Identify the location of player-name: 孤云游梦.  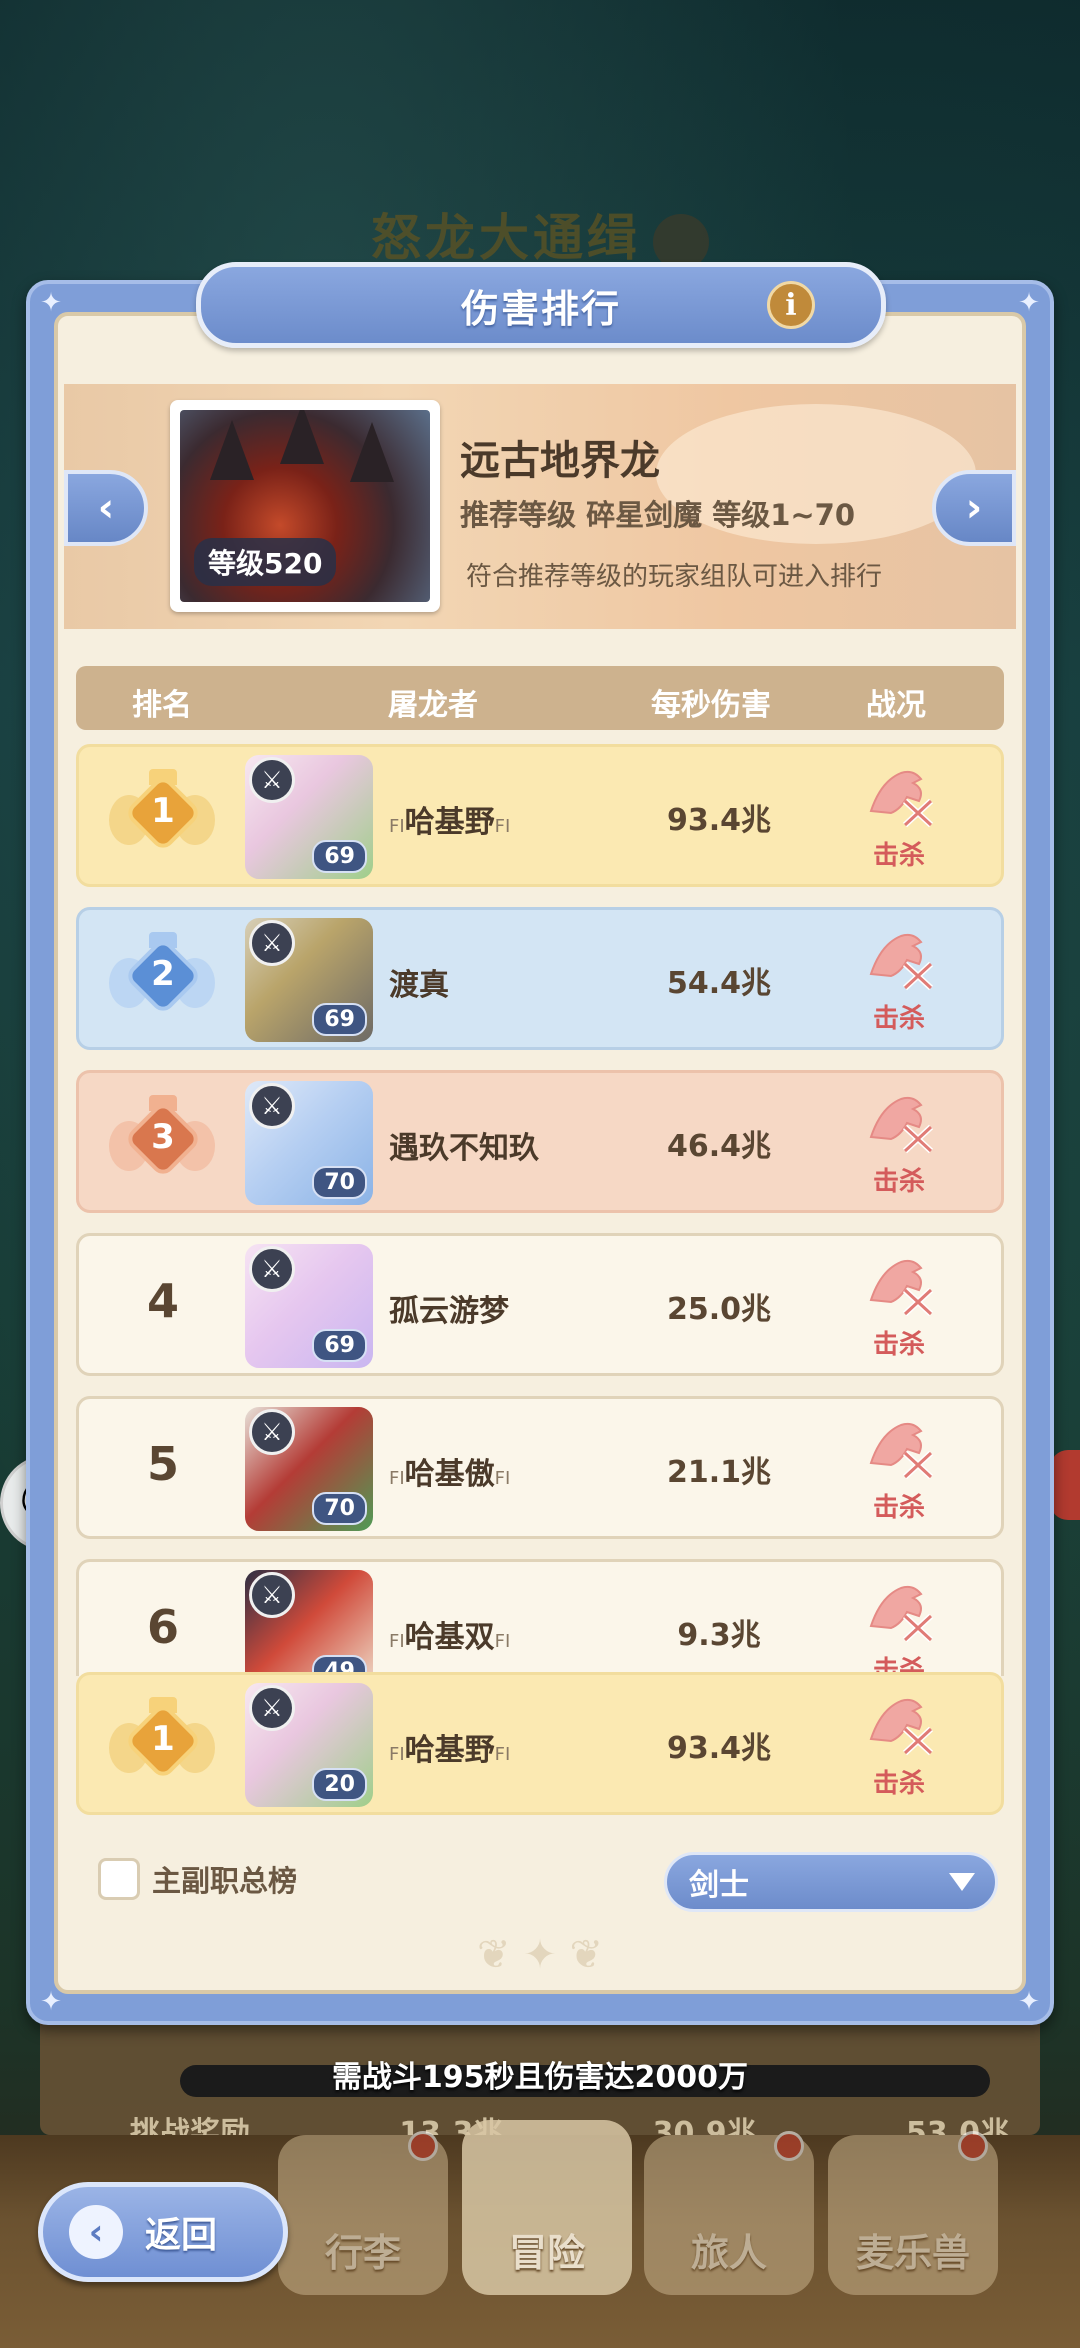
(449, 1311).